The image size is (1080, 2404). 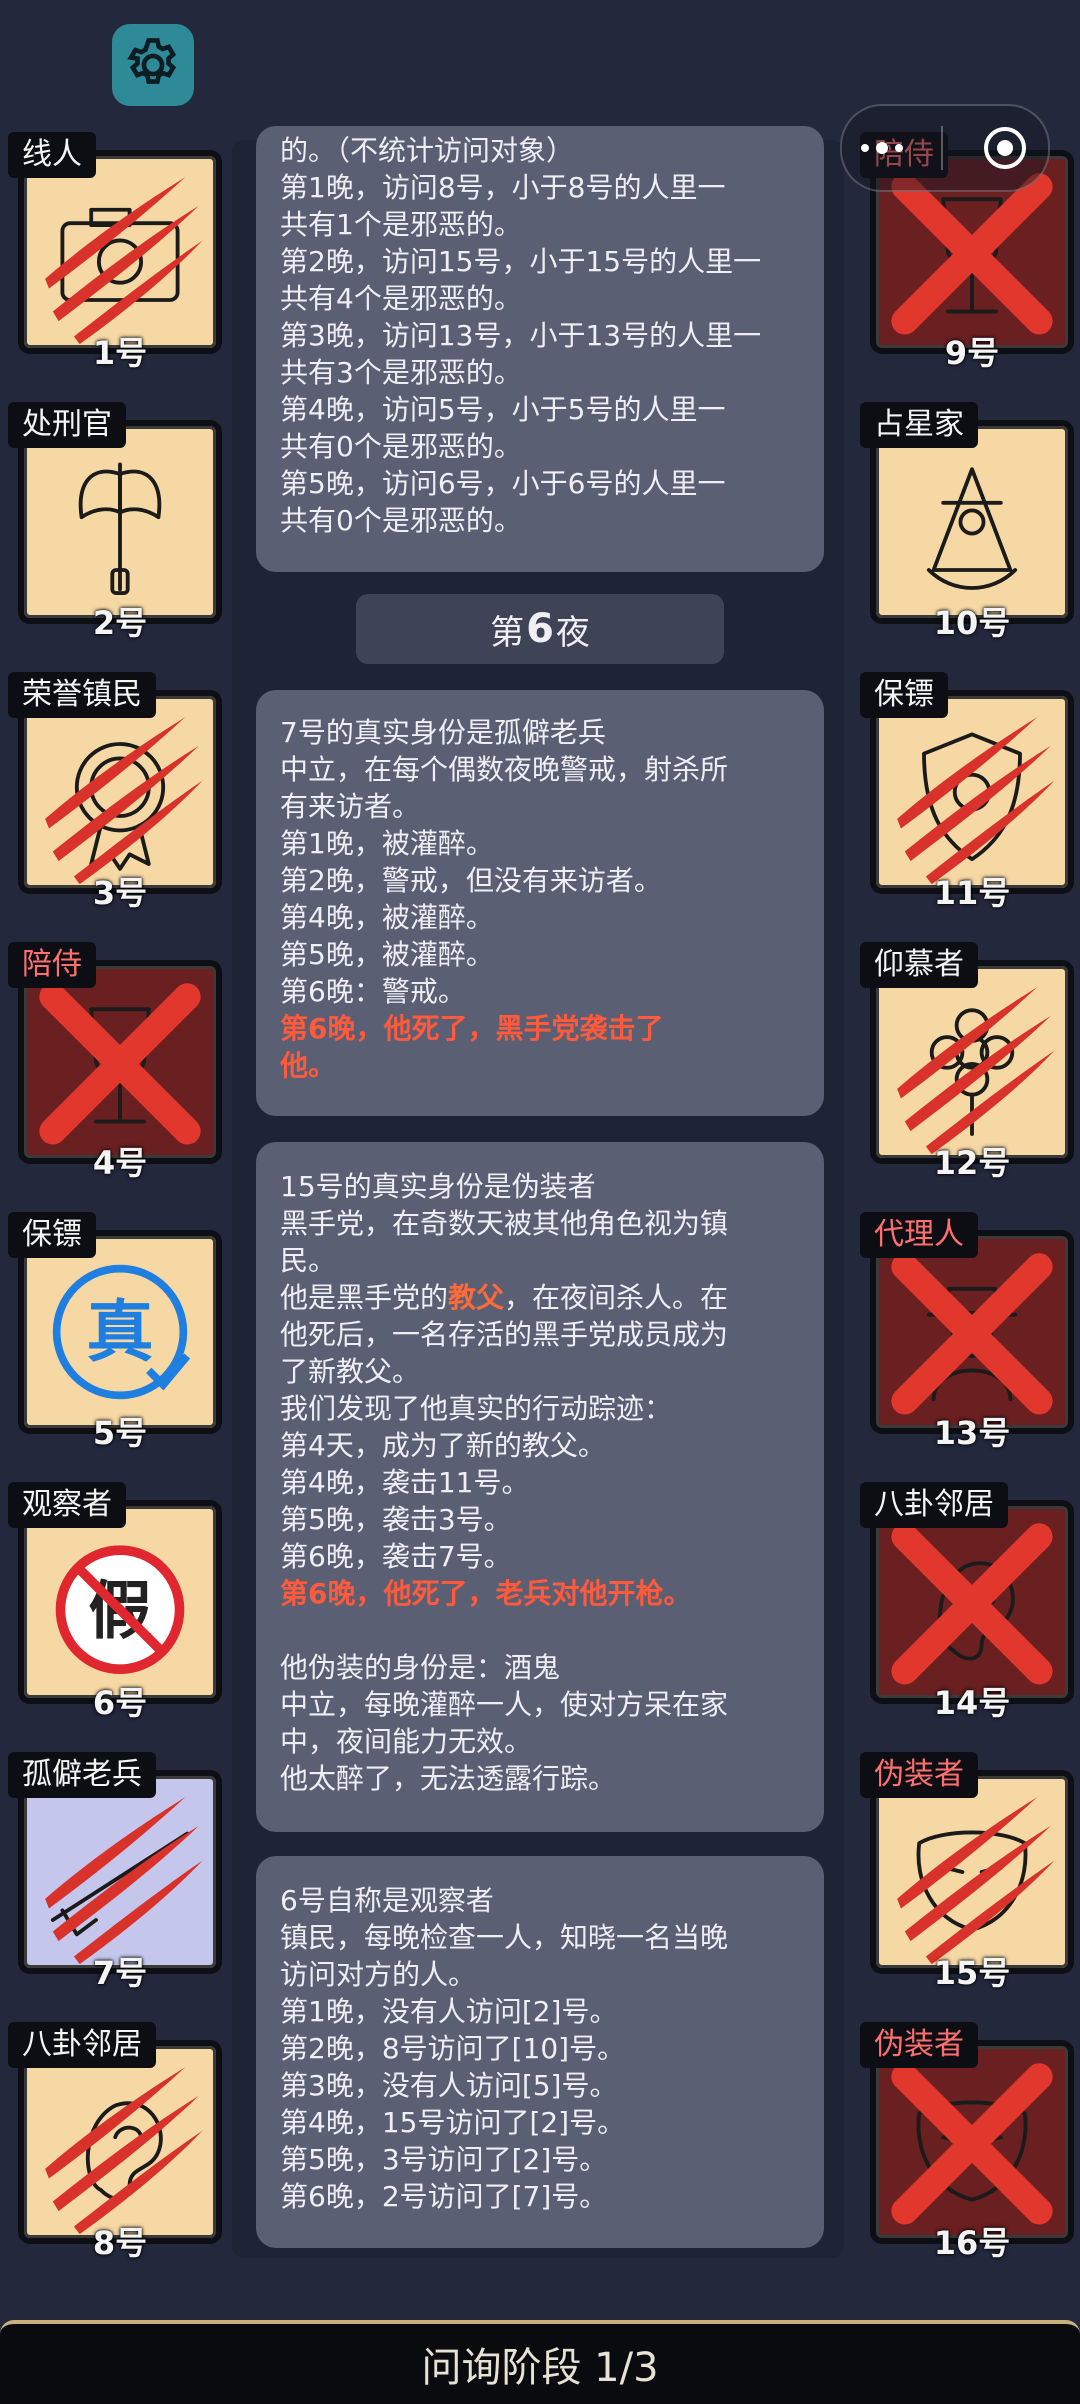 I want to click on log-line: 第5晚，被灌醉。, so click(x=387, y=954).